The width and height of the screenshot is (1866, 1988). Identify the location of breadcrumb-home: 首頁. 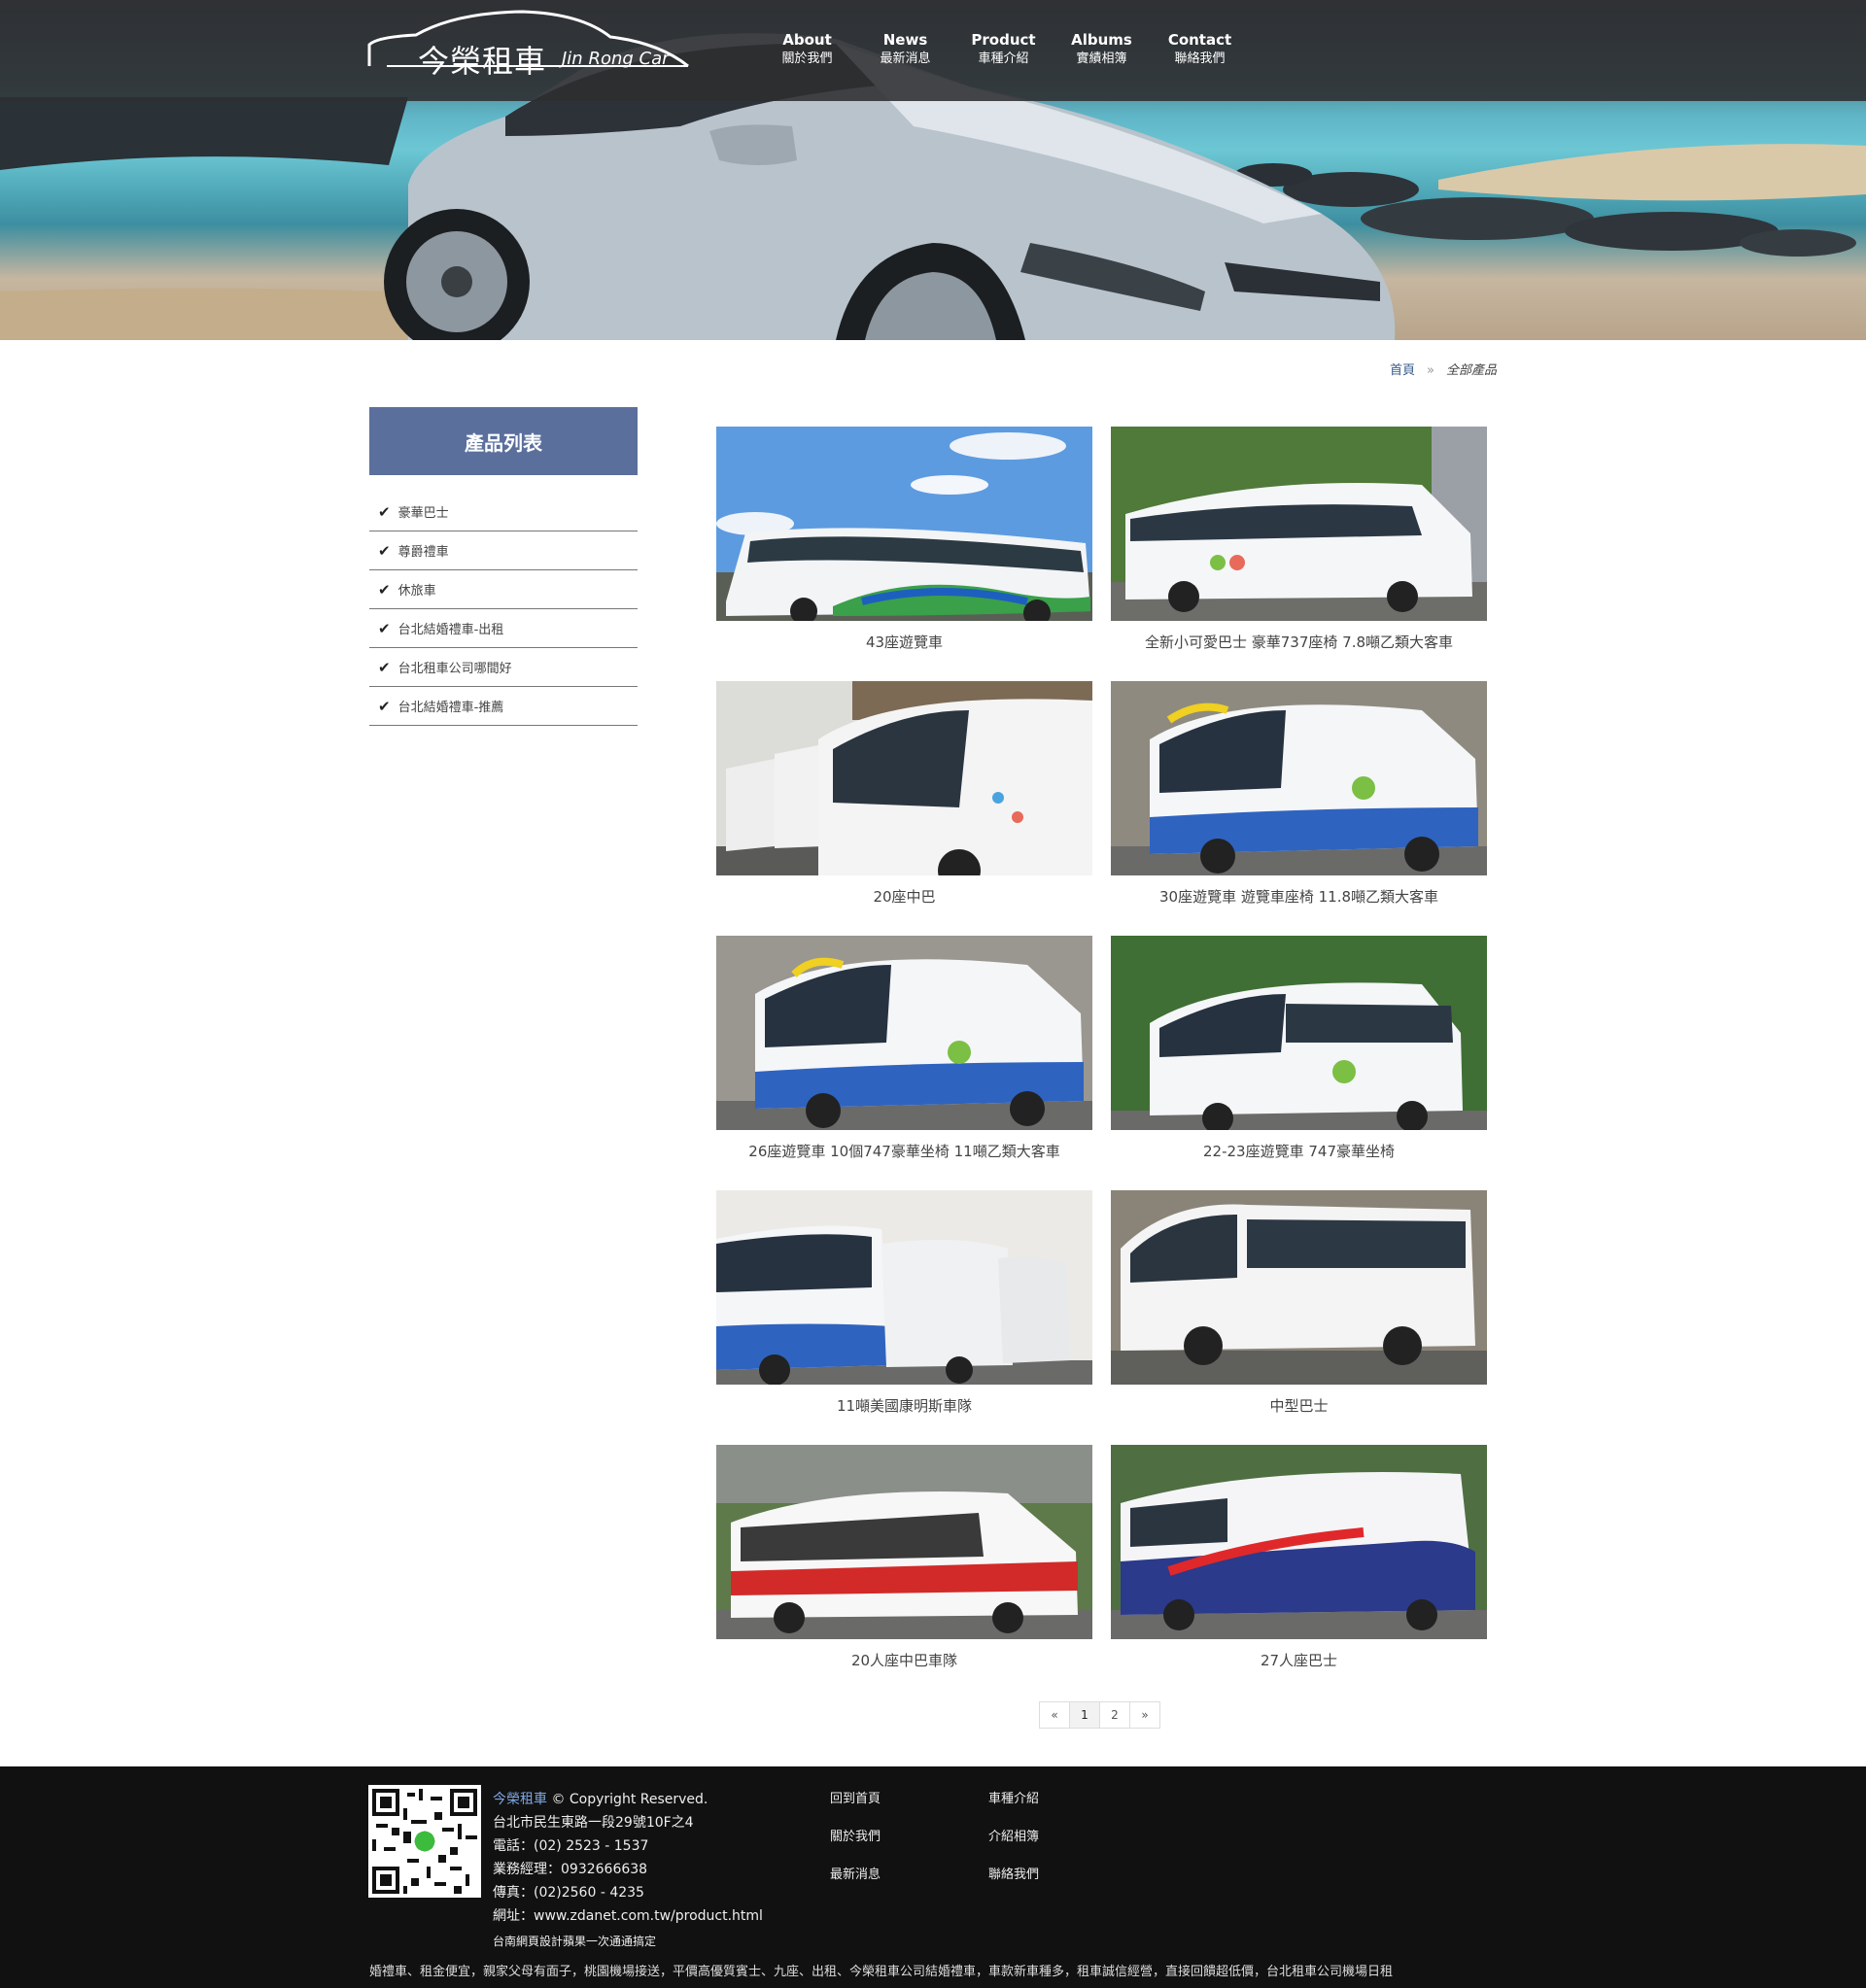
(1402, 371).